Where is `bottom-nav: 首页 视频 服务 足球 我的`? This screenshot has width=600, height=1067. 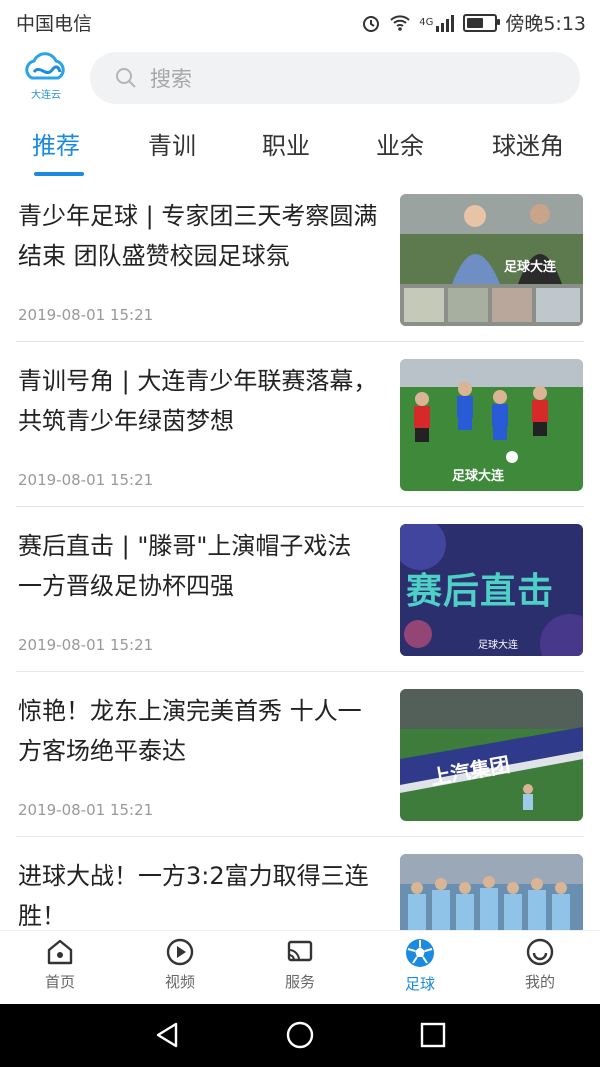 bottom-nav: 首页 视频 服务 足球 我的 is located at coordinates (300, 967).